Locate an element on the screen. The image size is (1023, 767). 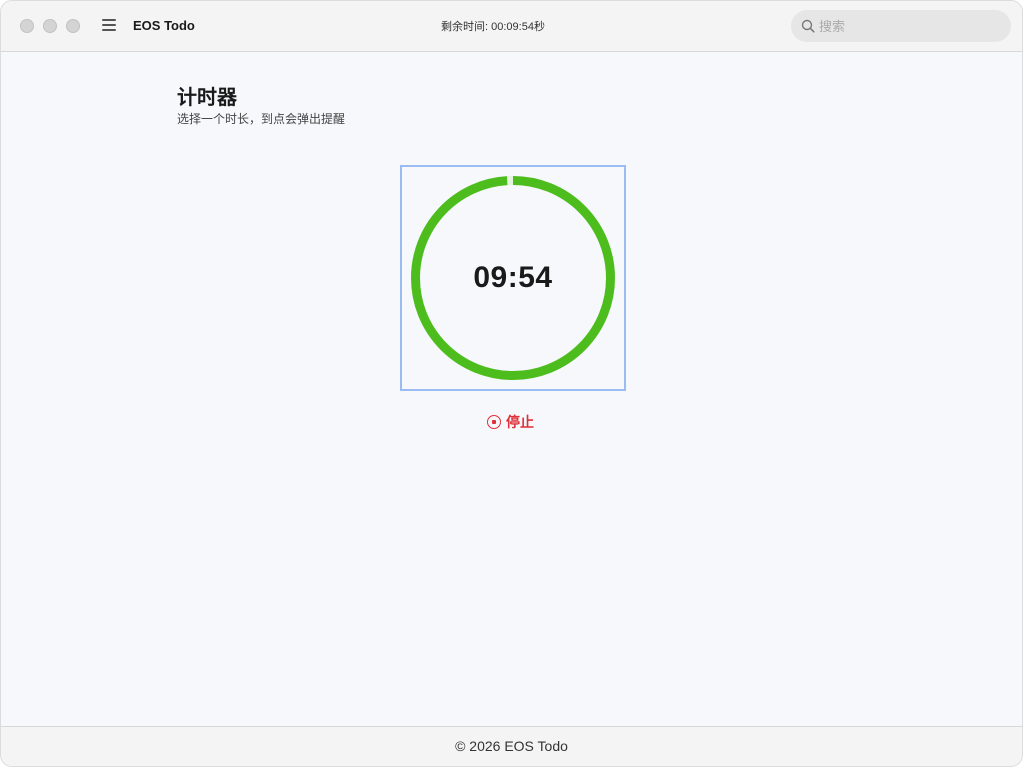
page-title: 计时器 is located at coordinates (207, 98).